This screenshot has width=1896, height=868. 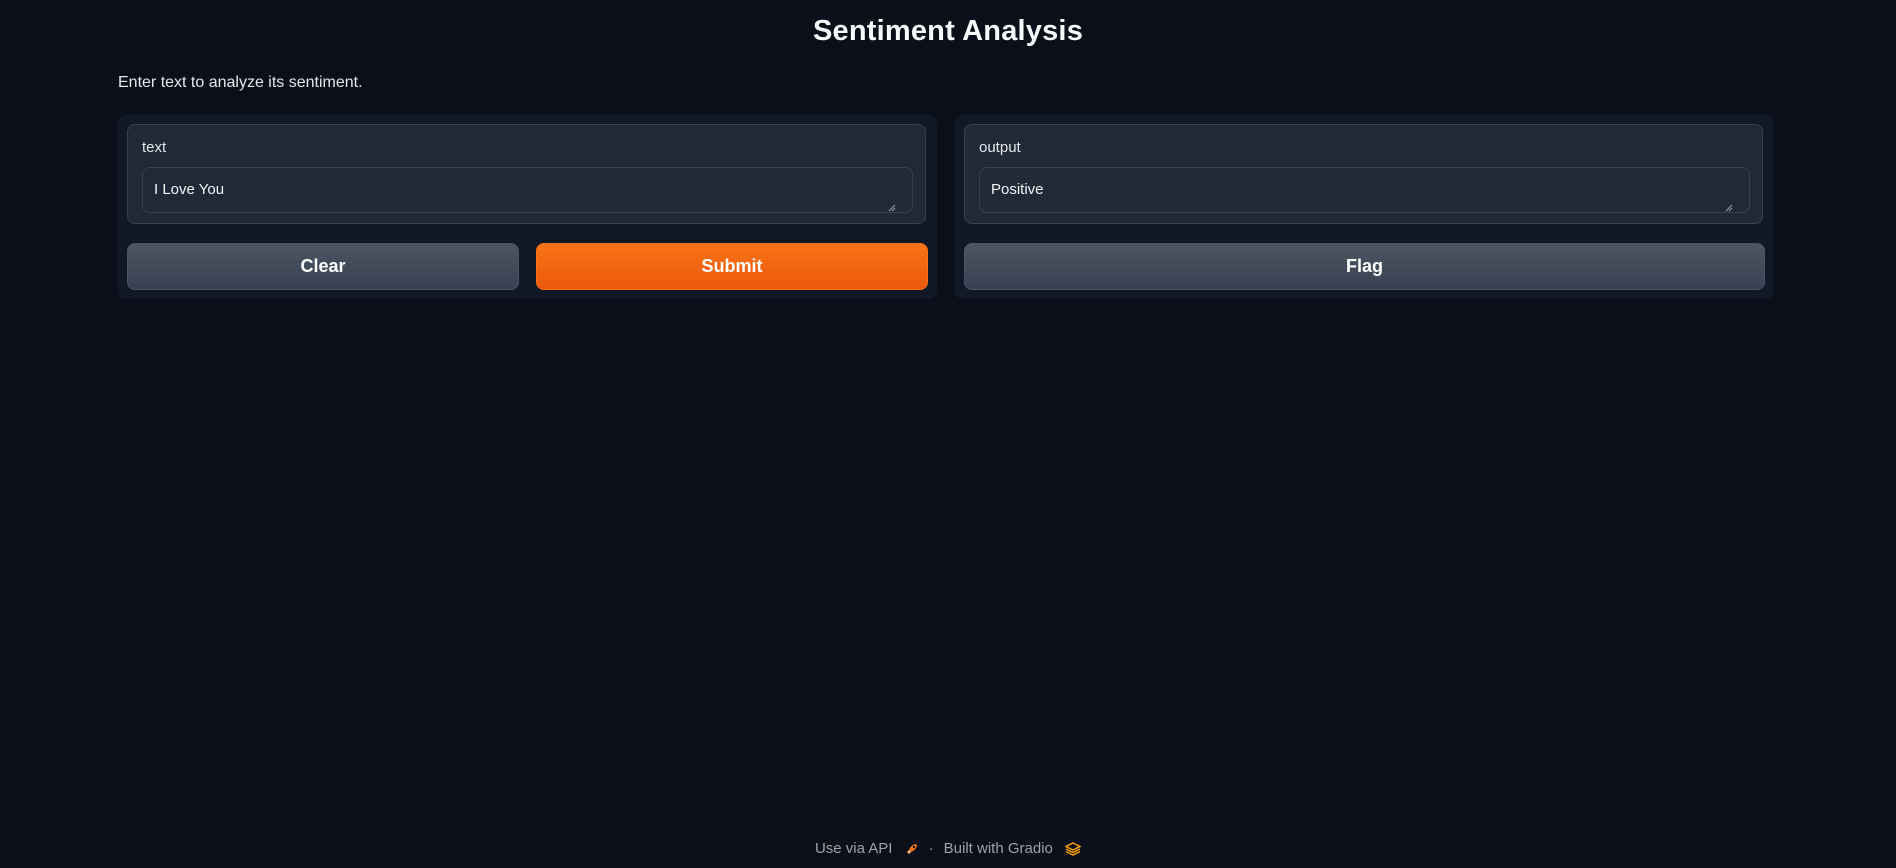 What do you see at coordinates (732, 266) in the screenshot?
I see `submit-button: Submit` at bounding box center [732, 266].